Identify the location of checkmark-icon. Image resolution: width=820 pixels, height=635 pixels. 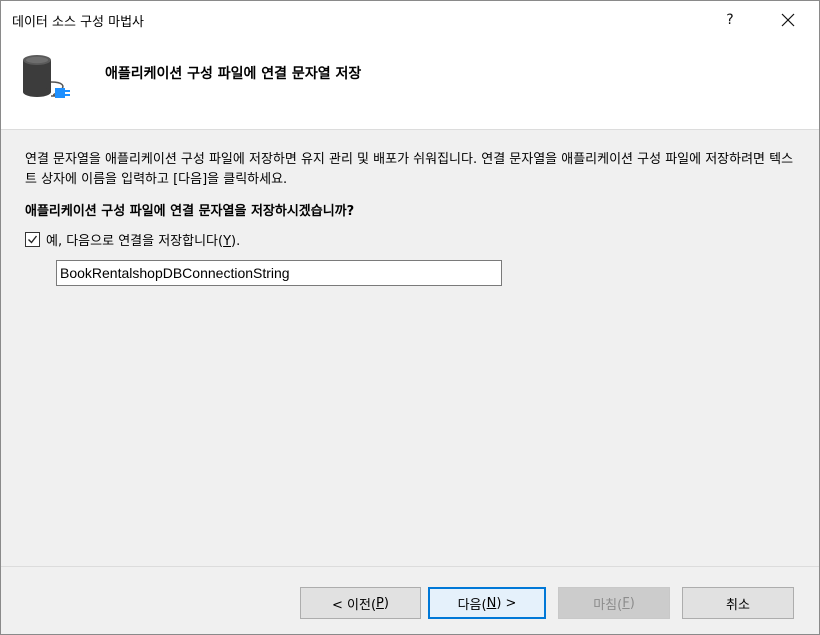
(33, 239).